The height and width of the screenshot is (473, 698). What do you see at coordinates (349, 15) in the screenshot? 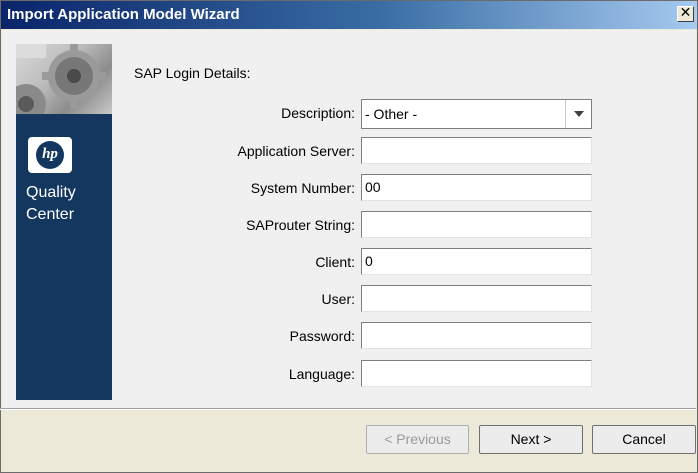
I see `title-bar: Import Application Model Wizard ✕` at bounding box center [349, 15].